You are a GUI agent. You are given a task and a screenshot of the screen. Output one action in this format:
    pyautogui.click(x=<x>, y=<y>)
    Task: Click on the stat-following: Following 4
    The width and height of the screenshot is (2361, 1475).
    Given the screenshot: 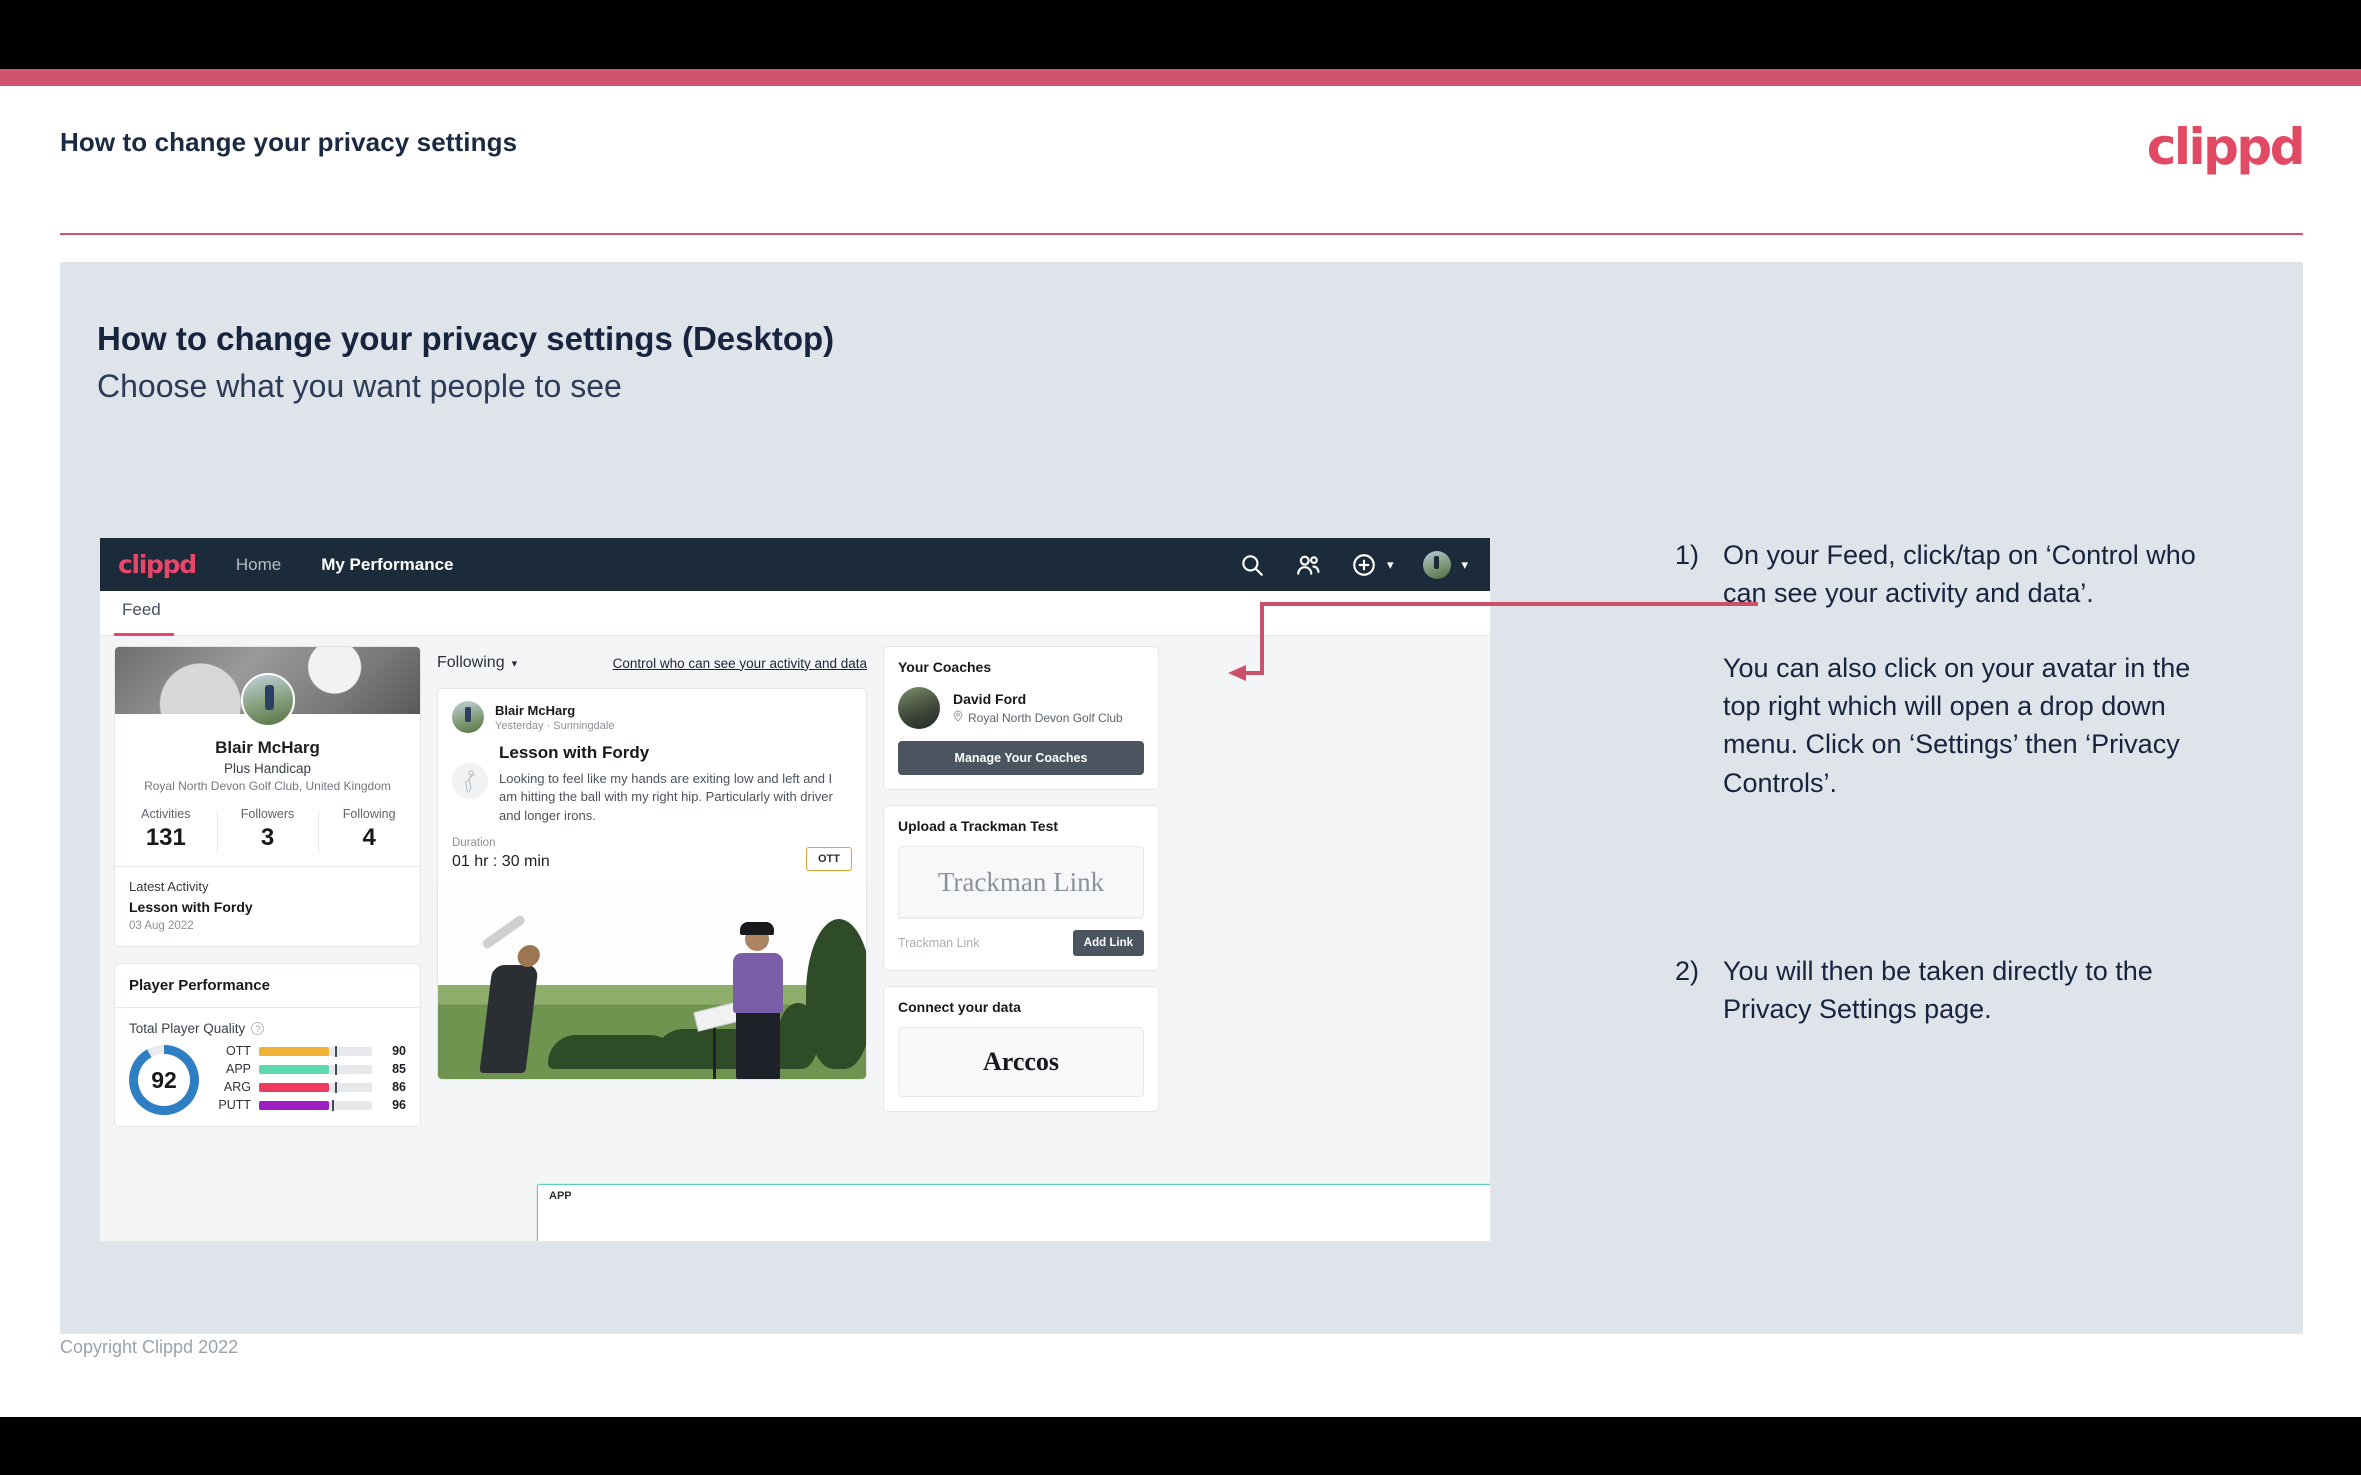 What is the action you would take?
    pyautogui.click(x=369, y=830)
    